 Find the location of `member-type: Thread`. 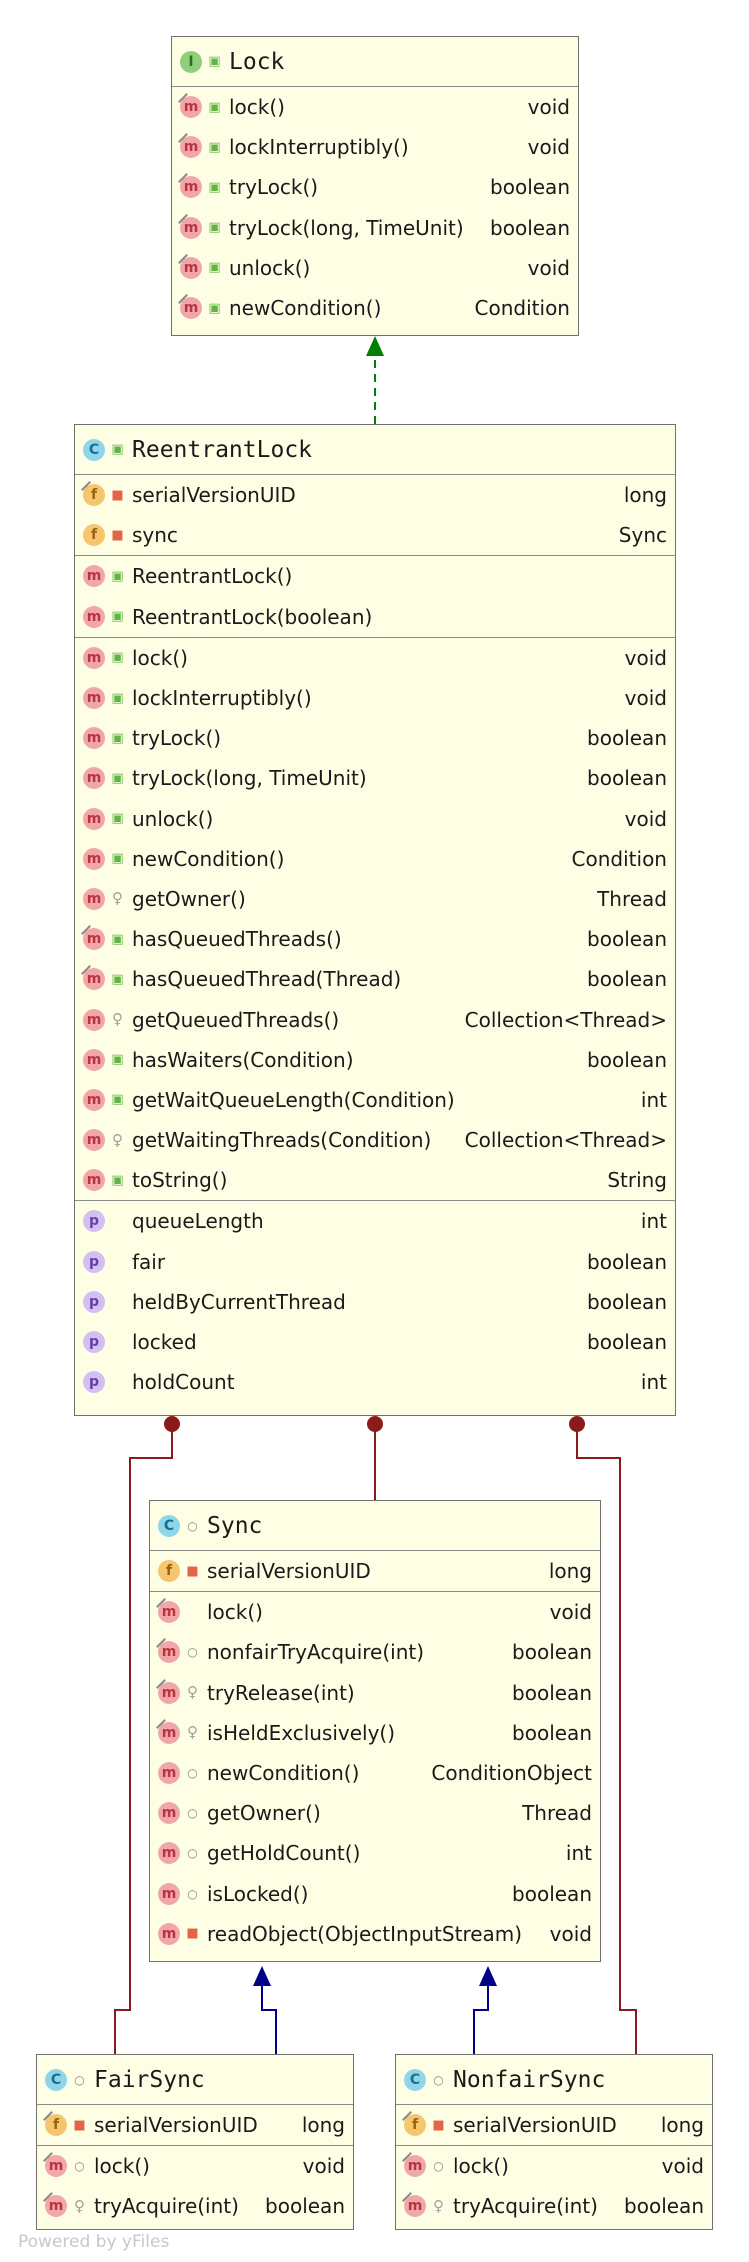

member-type: Thread is located at coordinates (632, 898).